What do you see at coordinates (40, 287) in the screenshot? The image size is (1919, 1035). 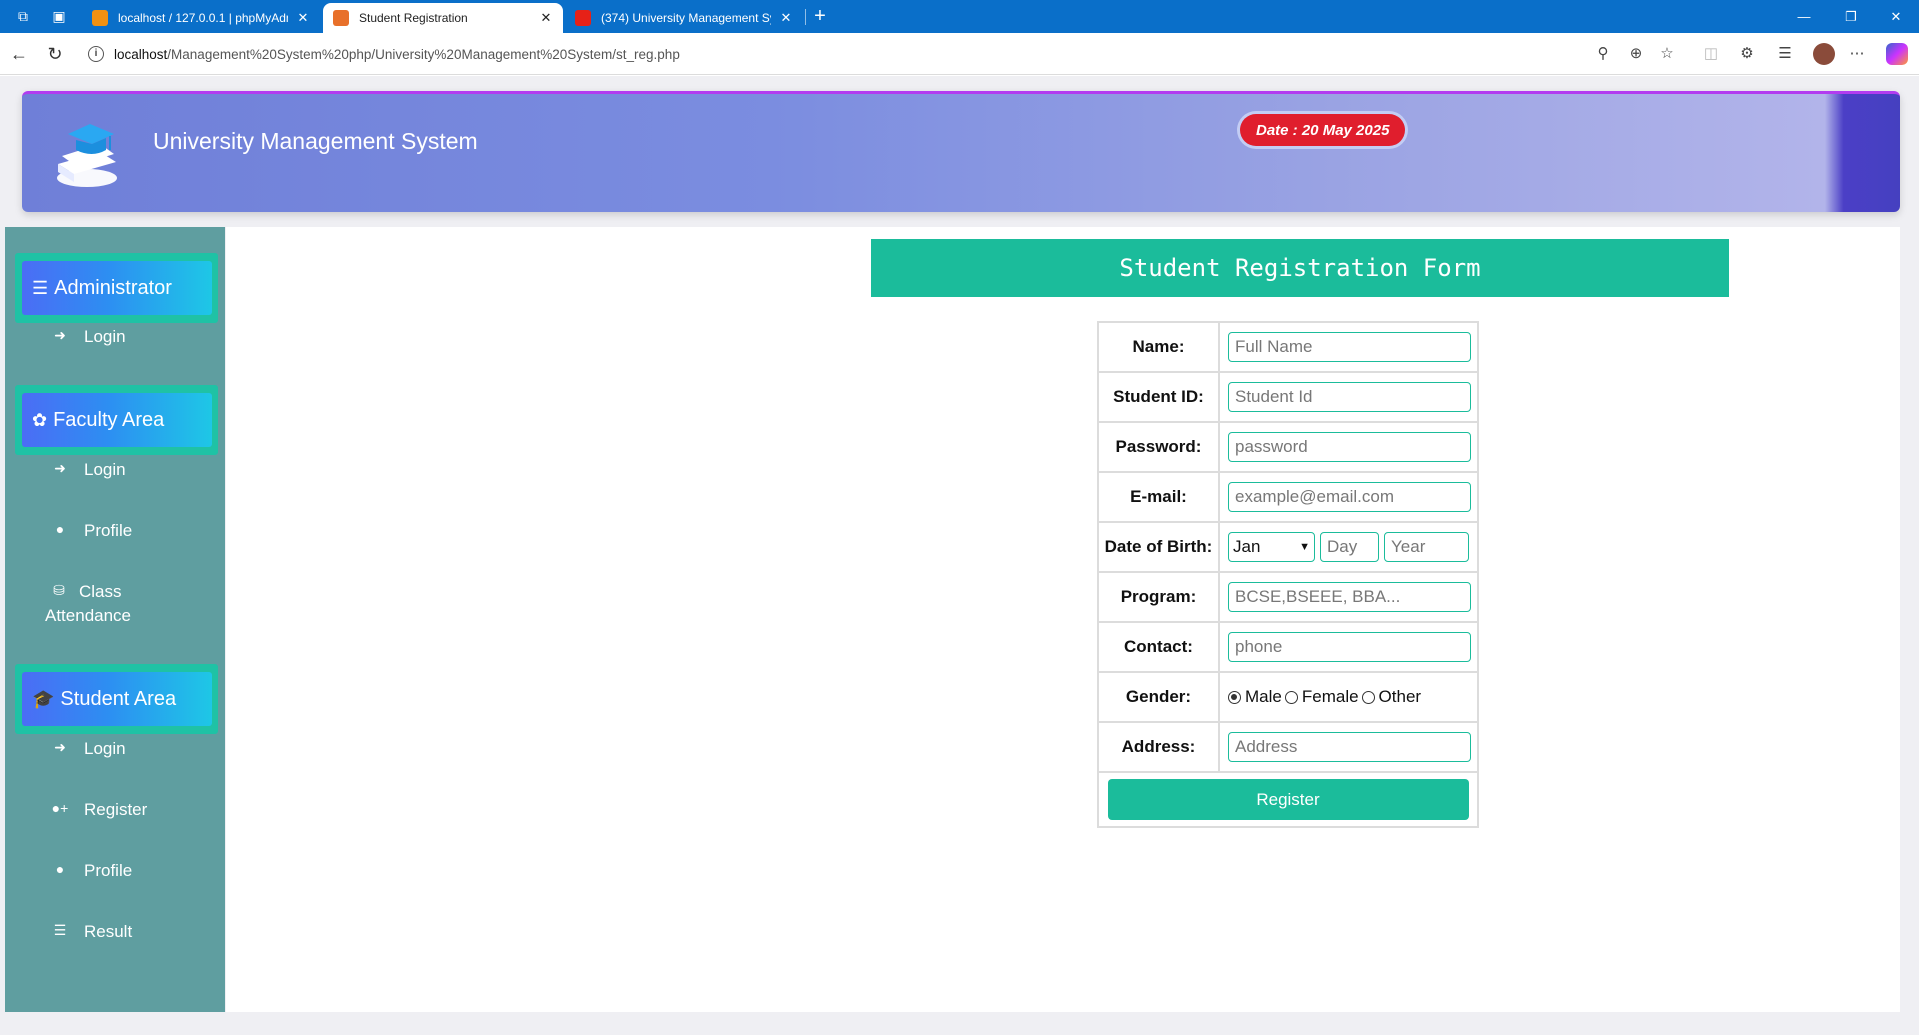 I see `server-icon: ☰` at bounding box center [40, 287].